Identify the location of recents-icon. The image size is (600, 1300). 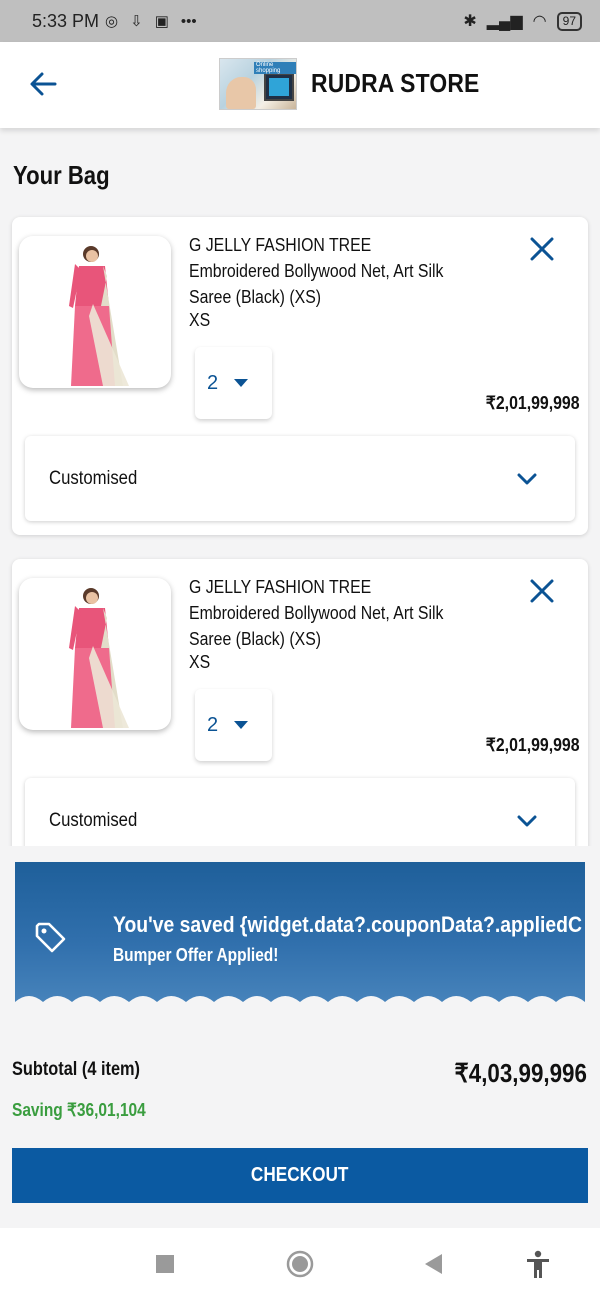
(165, 1264).